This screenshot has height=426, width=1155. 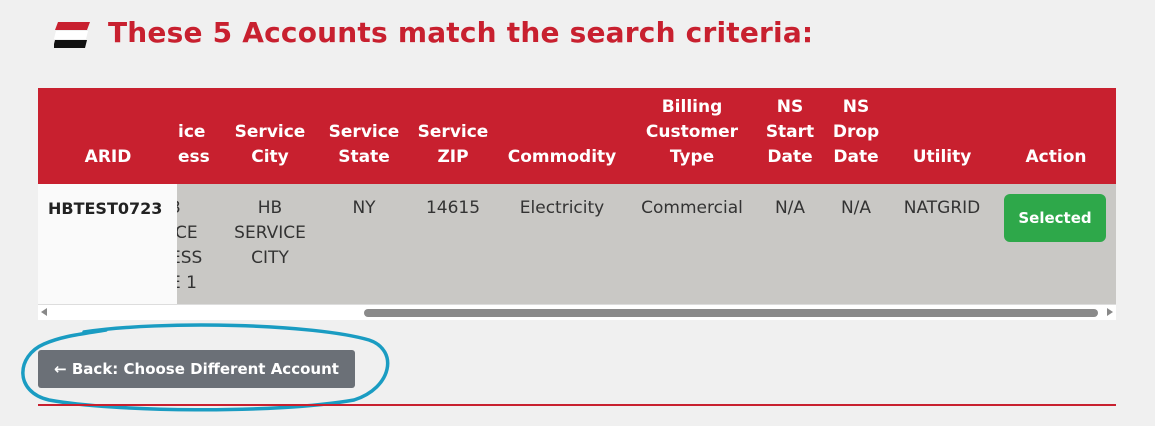 What do you see at coordinates (942, 157) in the screenshot?
I see `header-utility: Utility` at bounding box center [942, 157].